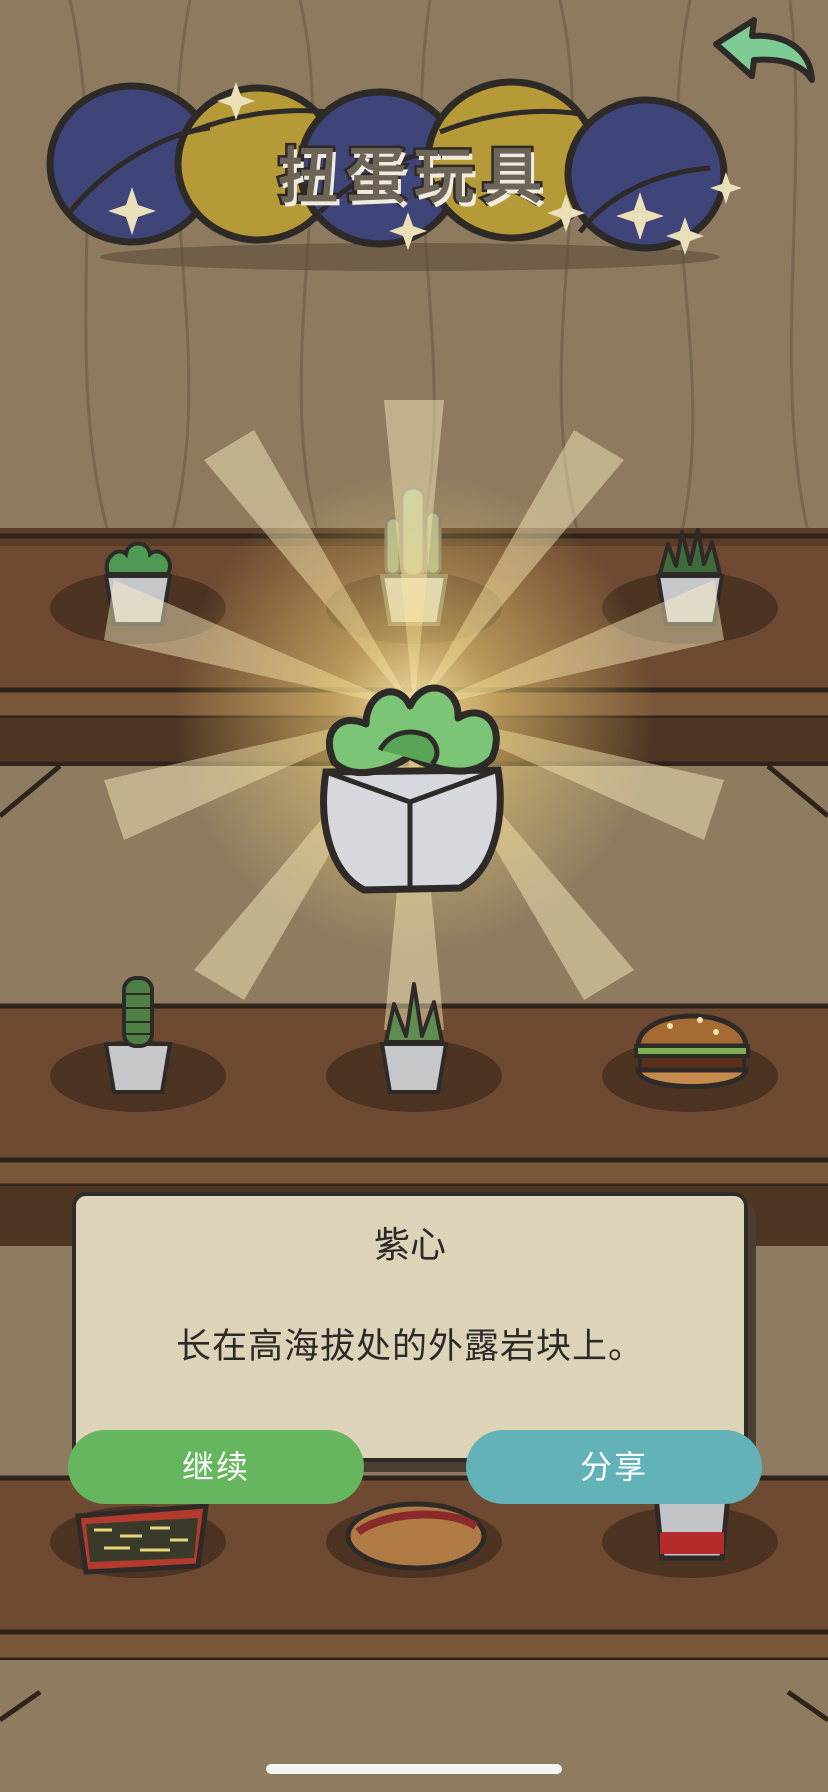  Describe the element at coordinates (412, 789) in the screenshot. I see `featured-succulent-icon` at that location.